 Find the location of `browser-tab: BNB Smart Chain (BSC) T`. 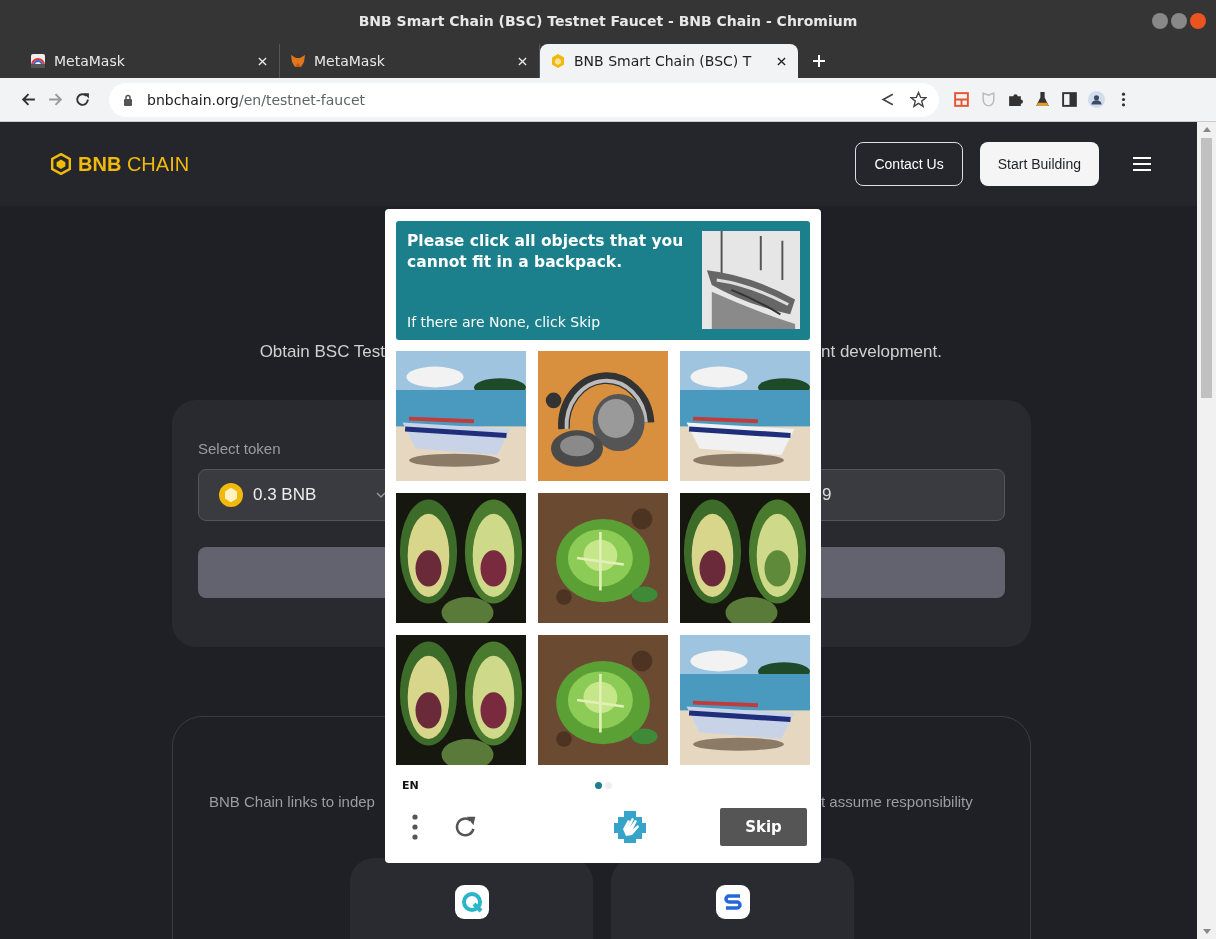

browser-tab: BNB Smart Chain (BSC) T is located at coordinates (669, 61).